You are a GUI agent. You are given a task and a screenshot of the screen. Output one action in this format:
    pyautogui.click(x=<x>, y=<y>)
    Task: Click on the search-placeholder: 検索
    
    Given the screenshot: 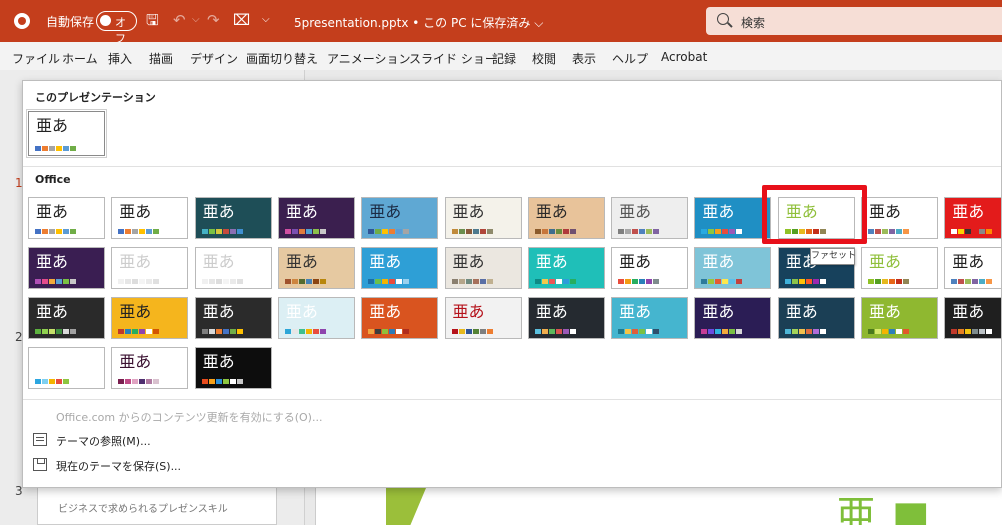 What is the action you would take?
    pyautogui.click(x=753, y=23)
    